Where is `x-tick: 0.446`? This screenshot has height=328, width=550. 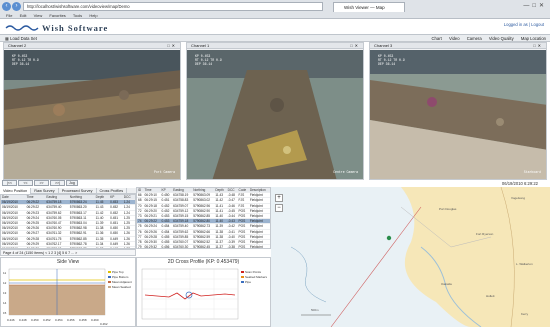 x-tick: 0.446 is located at coordinates (11, 320).